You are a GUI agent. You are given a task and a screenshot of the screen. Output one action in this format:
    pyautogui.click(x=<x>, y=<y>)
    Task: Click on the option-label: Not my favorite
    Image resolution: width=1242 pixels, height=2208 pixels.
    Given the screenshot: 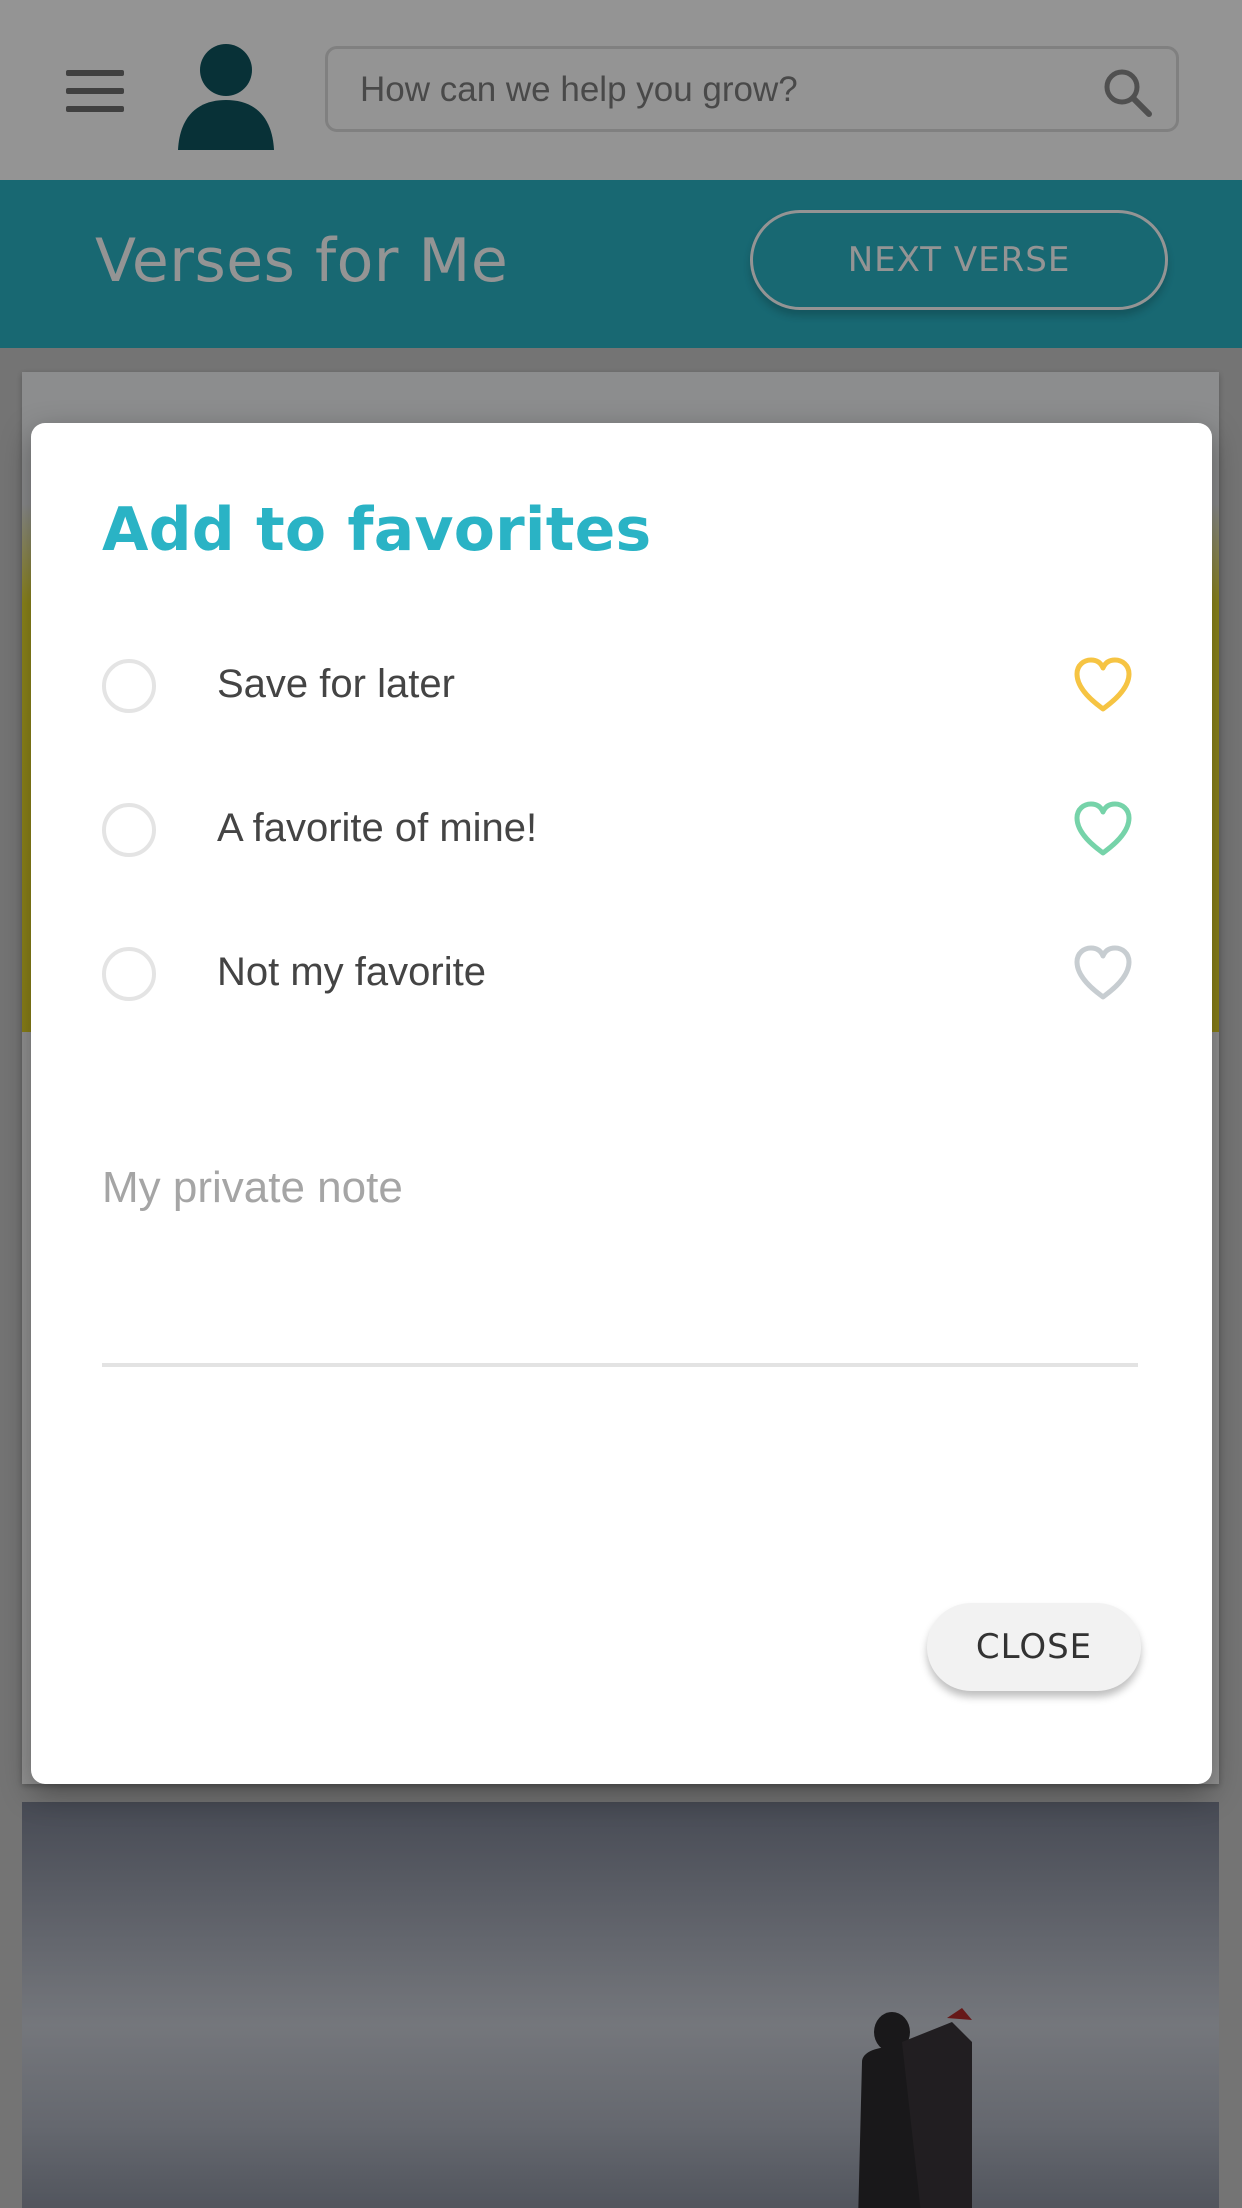 What is the action you would take?
    pyautogui.click(x=351, y=972)
    